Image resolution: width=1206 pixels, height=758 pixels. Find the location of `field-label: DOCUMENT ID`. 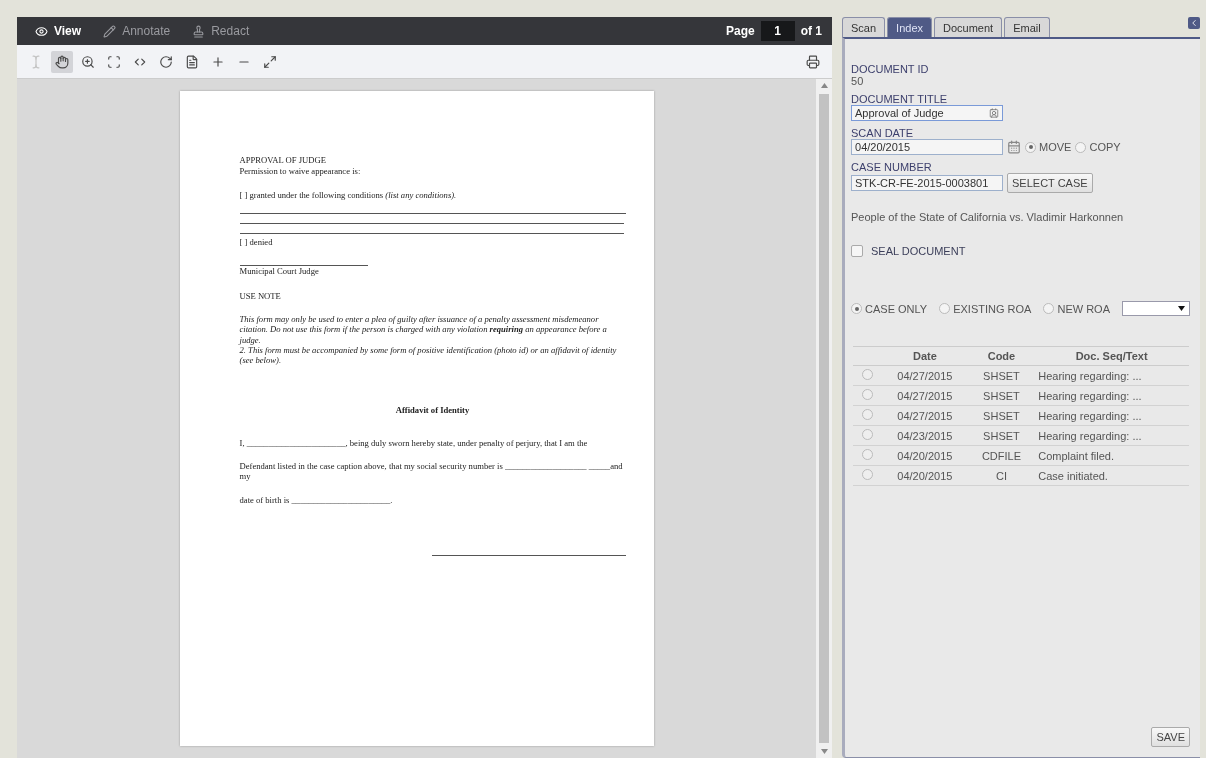

field-label: DOCUMENT ID is located at coordinates (890, 69).